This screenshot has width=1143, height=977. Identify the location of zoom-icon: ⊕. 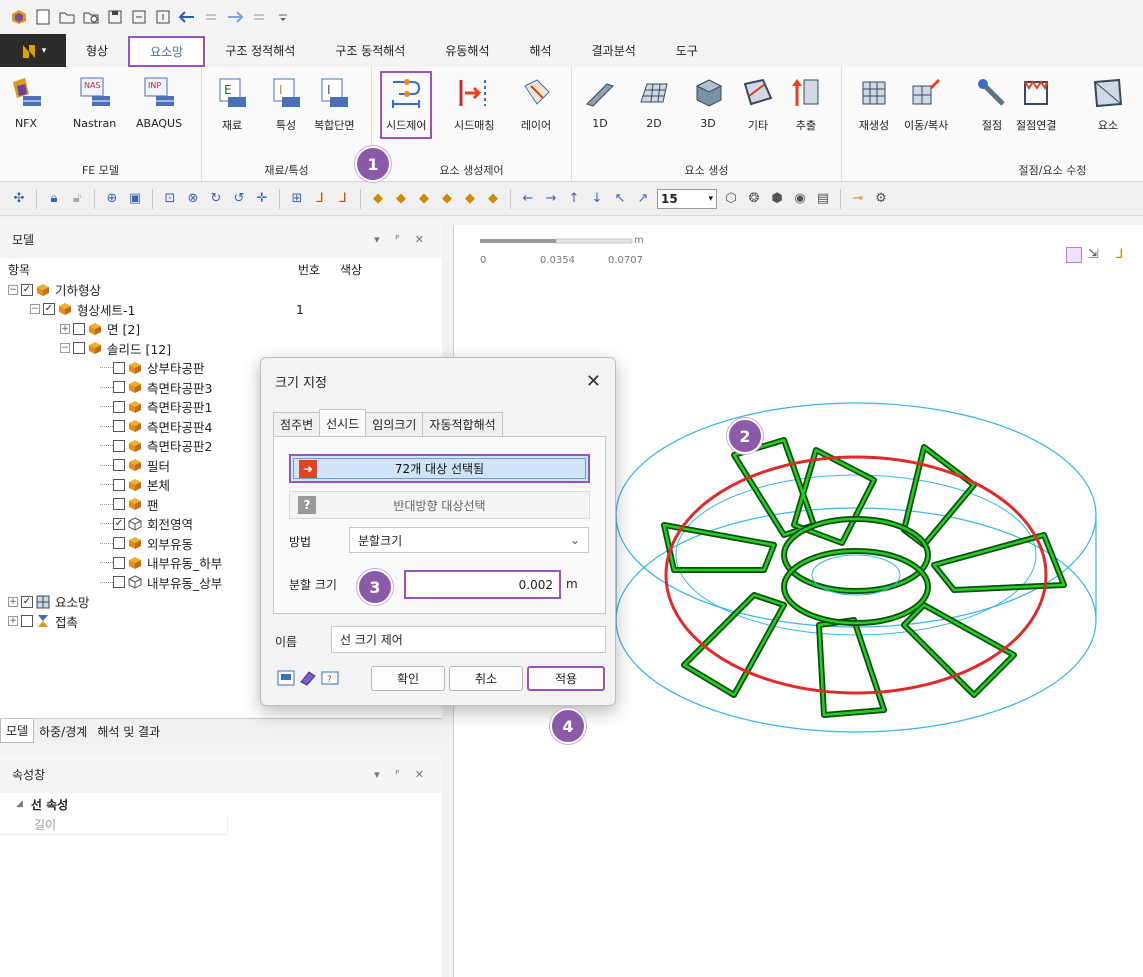
(112, 199).